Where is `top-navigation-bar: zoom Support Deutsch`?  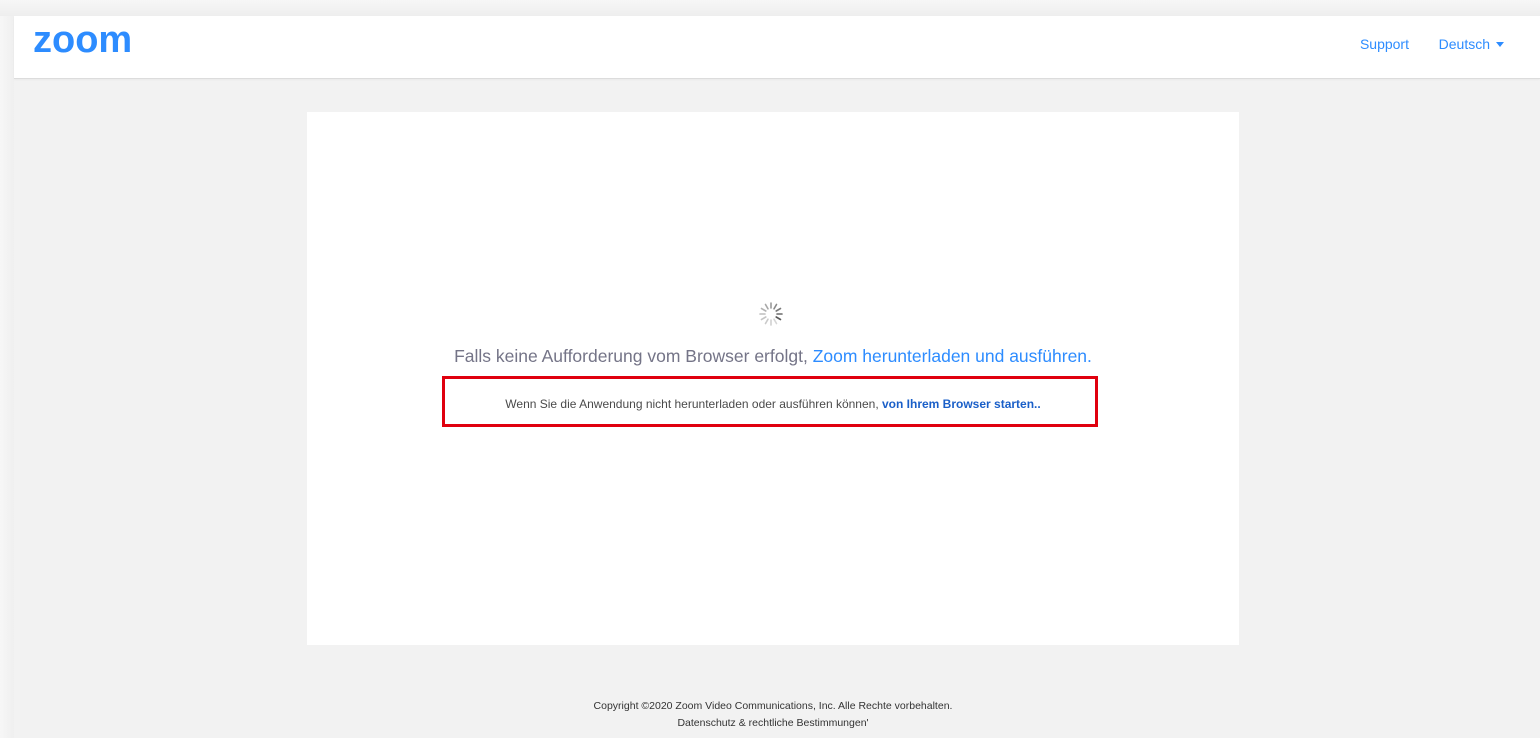 top-navigation-bar: zoom Support Deutsch is located at coordinates (777, 47).